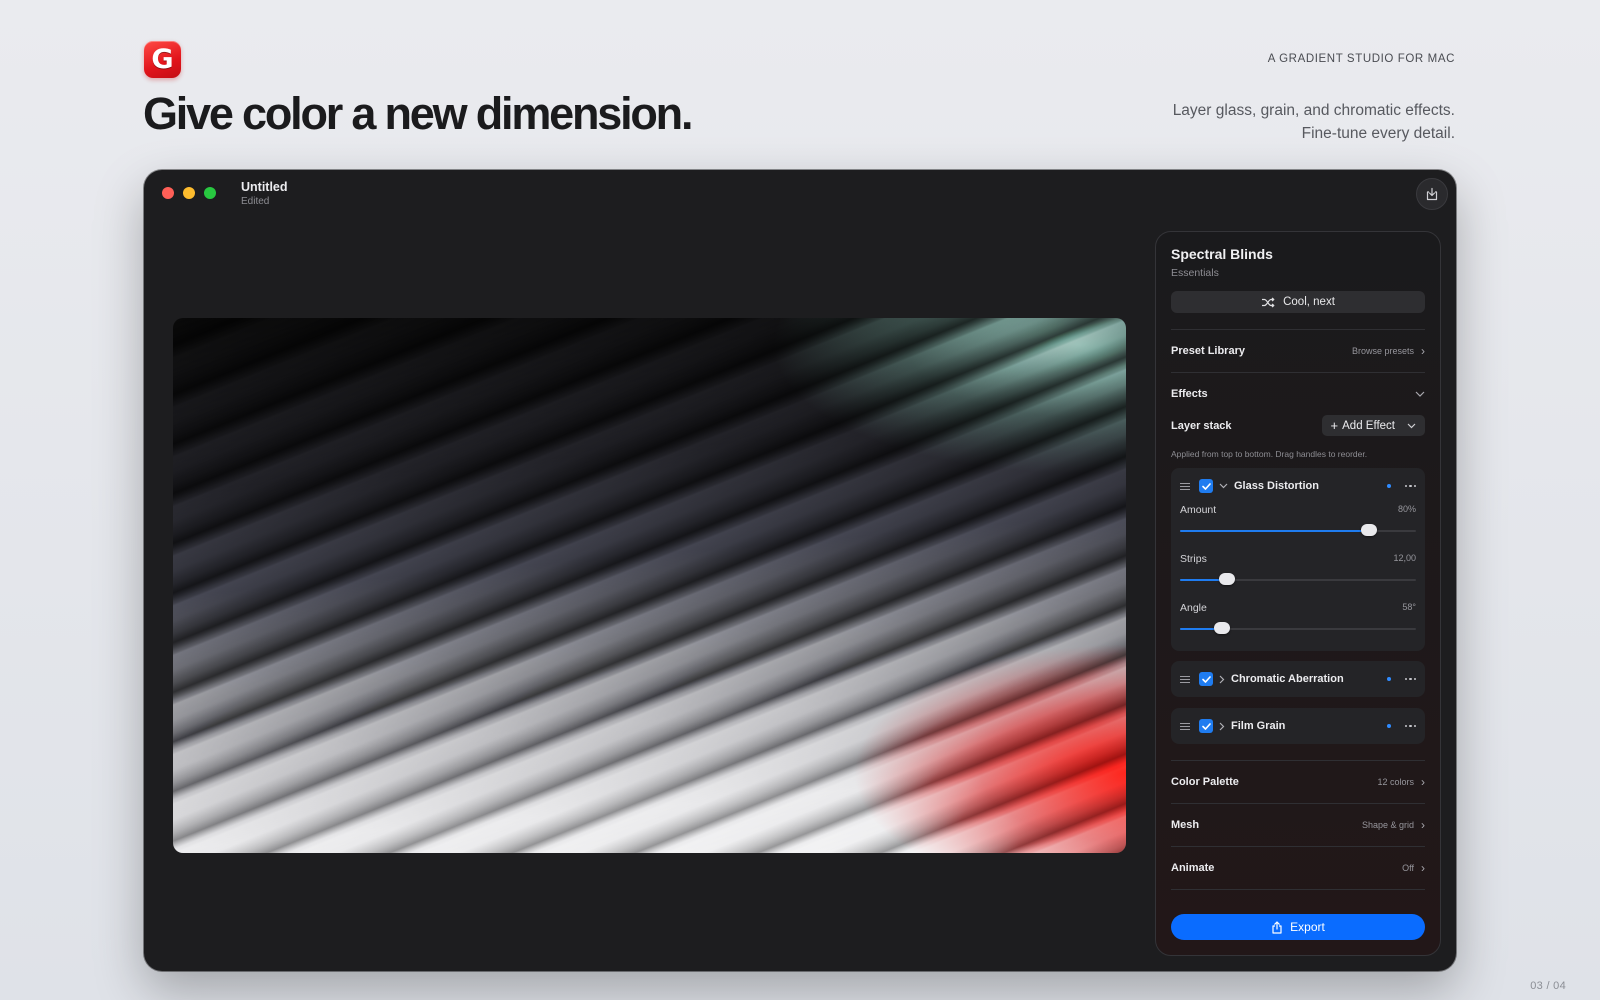  Describe the element at coordinates (264, 187) in the screenshot. I see `document-name: Untitled` at that location.